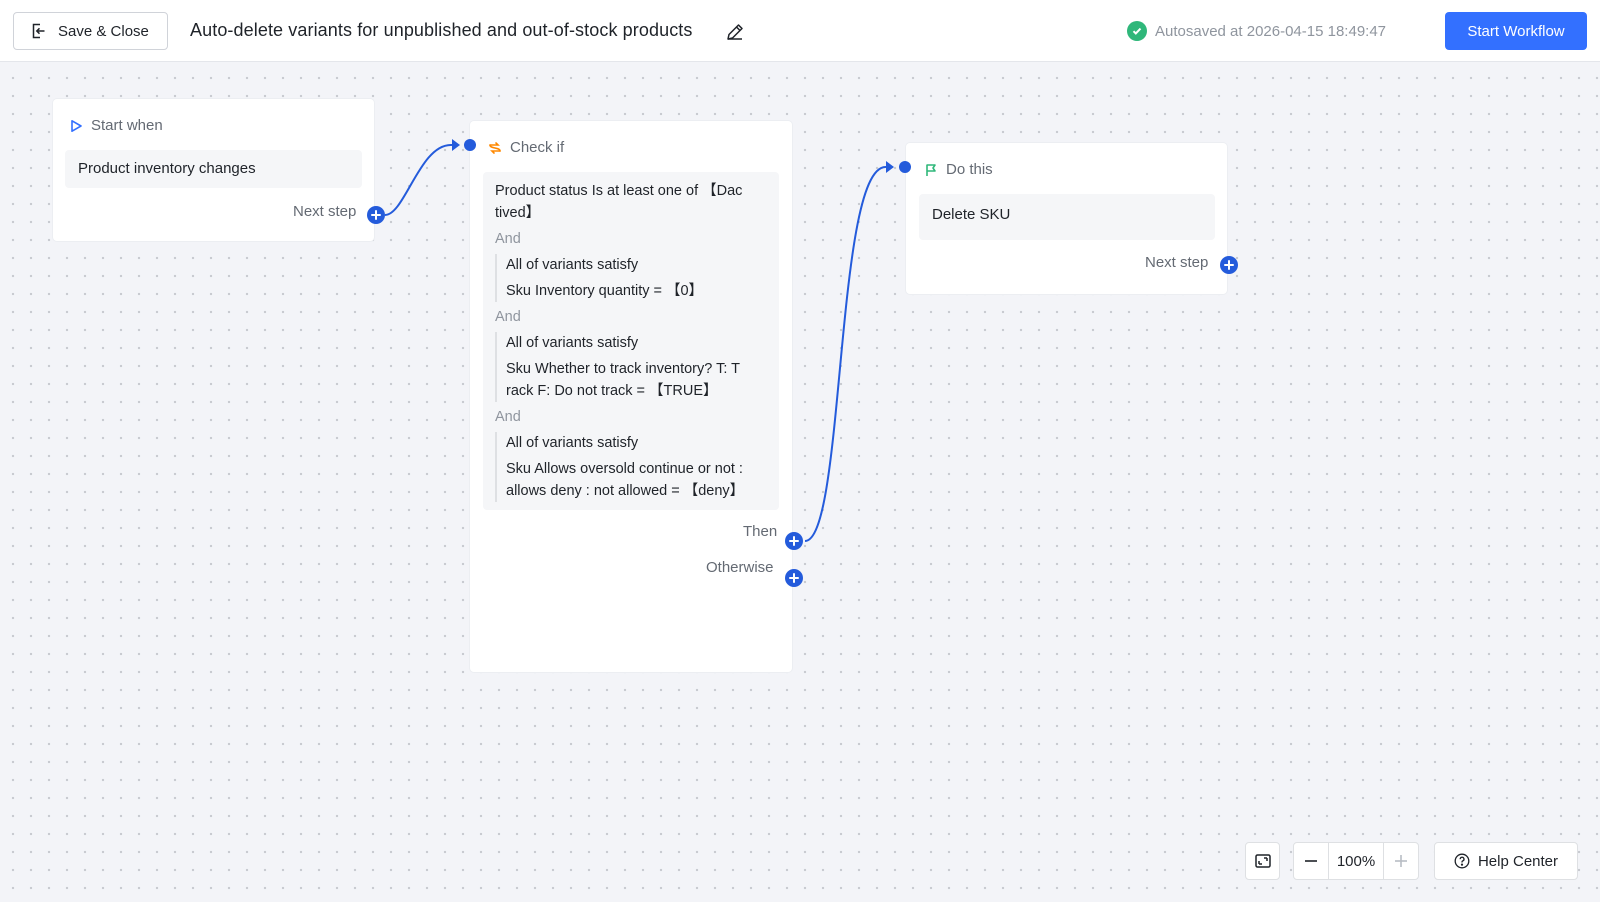 The width and height of the screenshot is (1600, 902). I want to click on start-workflow-button: Start Workflow, so click(1516, 31).